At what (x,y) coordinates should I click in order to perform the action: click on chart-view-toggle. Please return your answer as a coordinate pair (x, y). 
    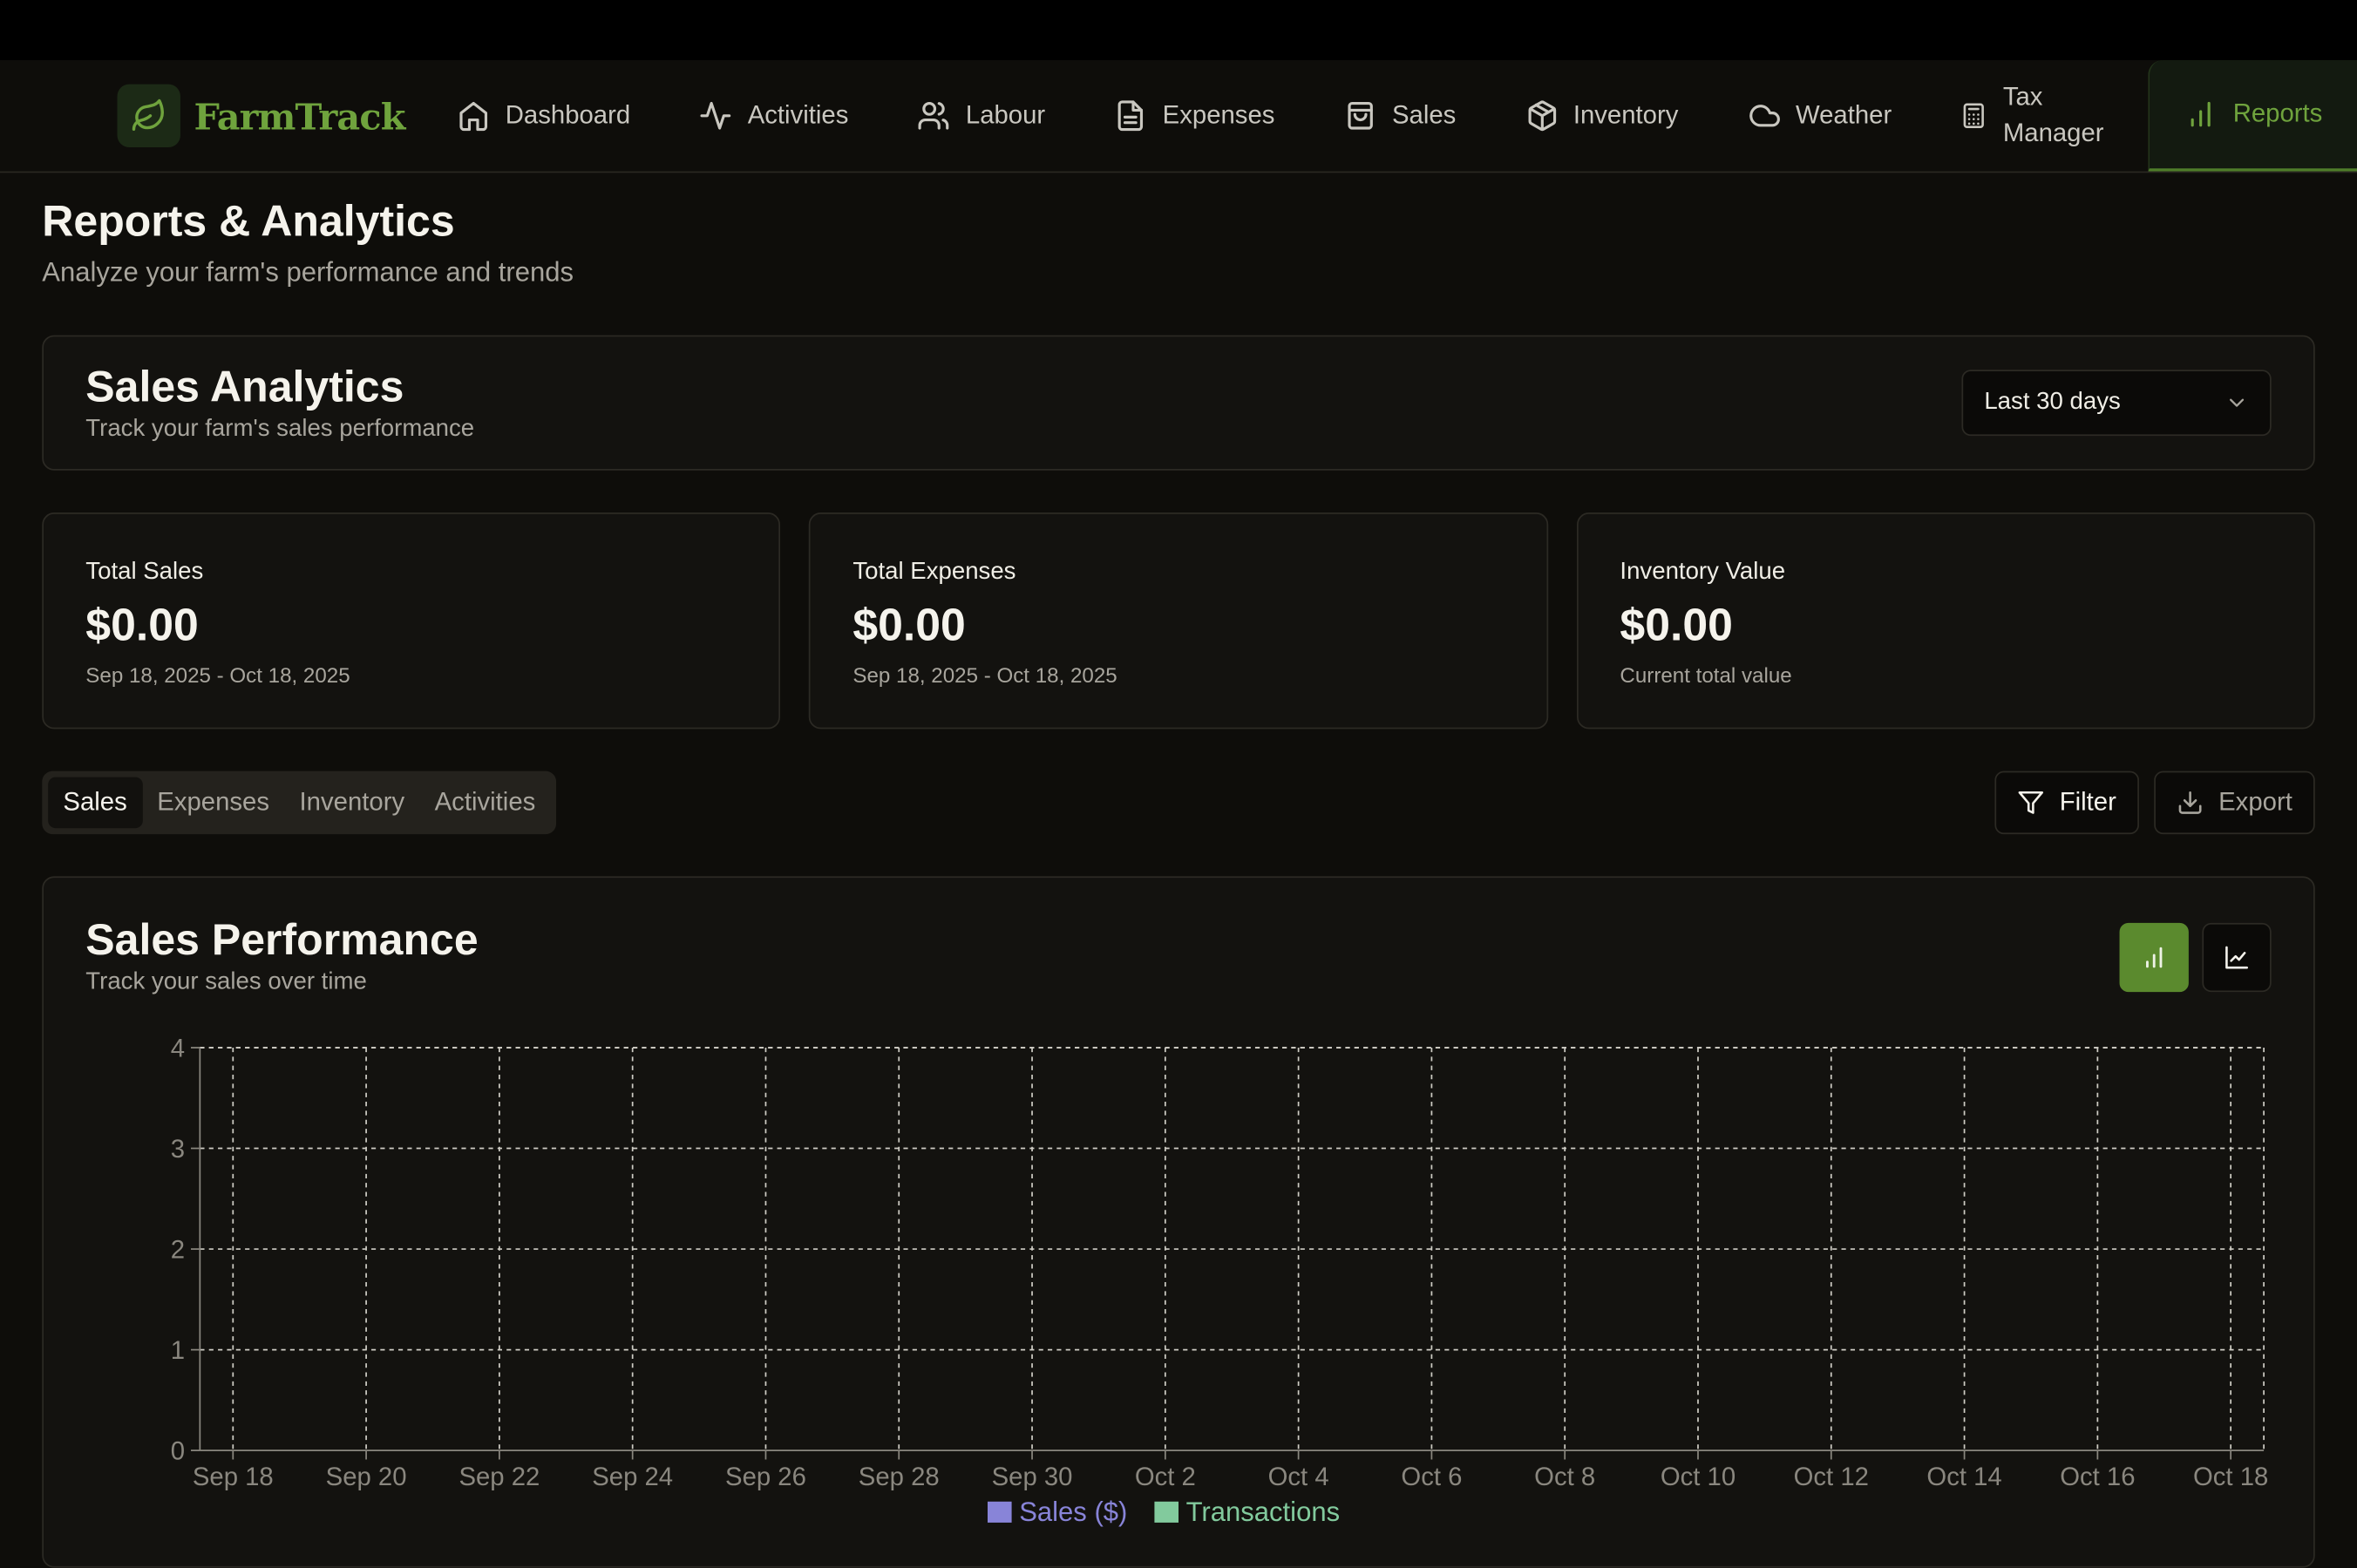
    Looking at the image, I should click on (2195, 960).